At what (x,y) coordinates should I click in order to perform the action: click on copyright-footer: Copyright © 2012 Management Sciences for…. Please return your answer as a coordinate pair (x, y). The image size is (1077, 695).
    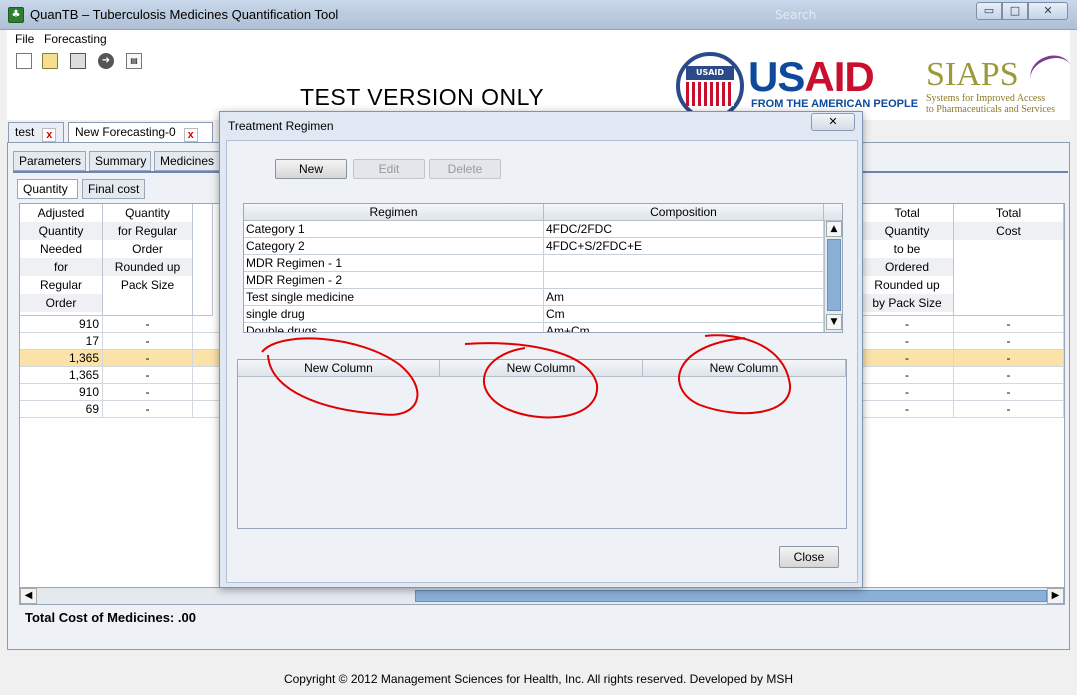
    Looking at the image, I should click on (538, 679).